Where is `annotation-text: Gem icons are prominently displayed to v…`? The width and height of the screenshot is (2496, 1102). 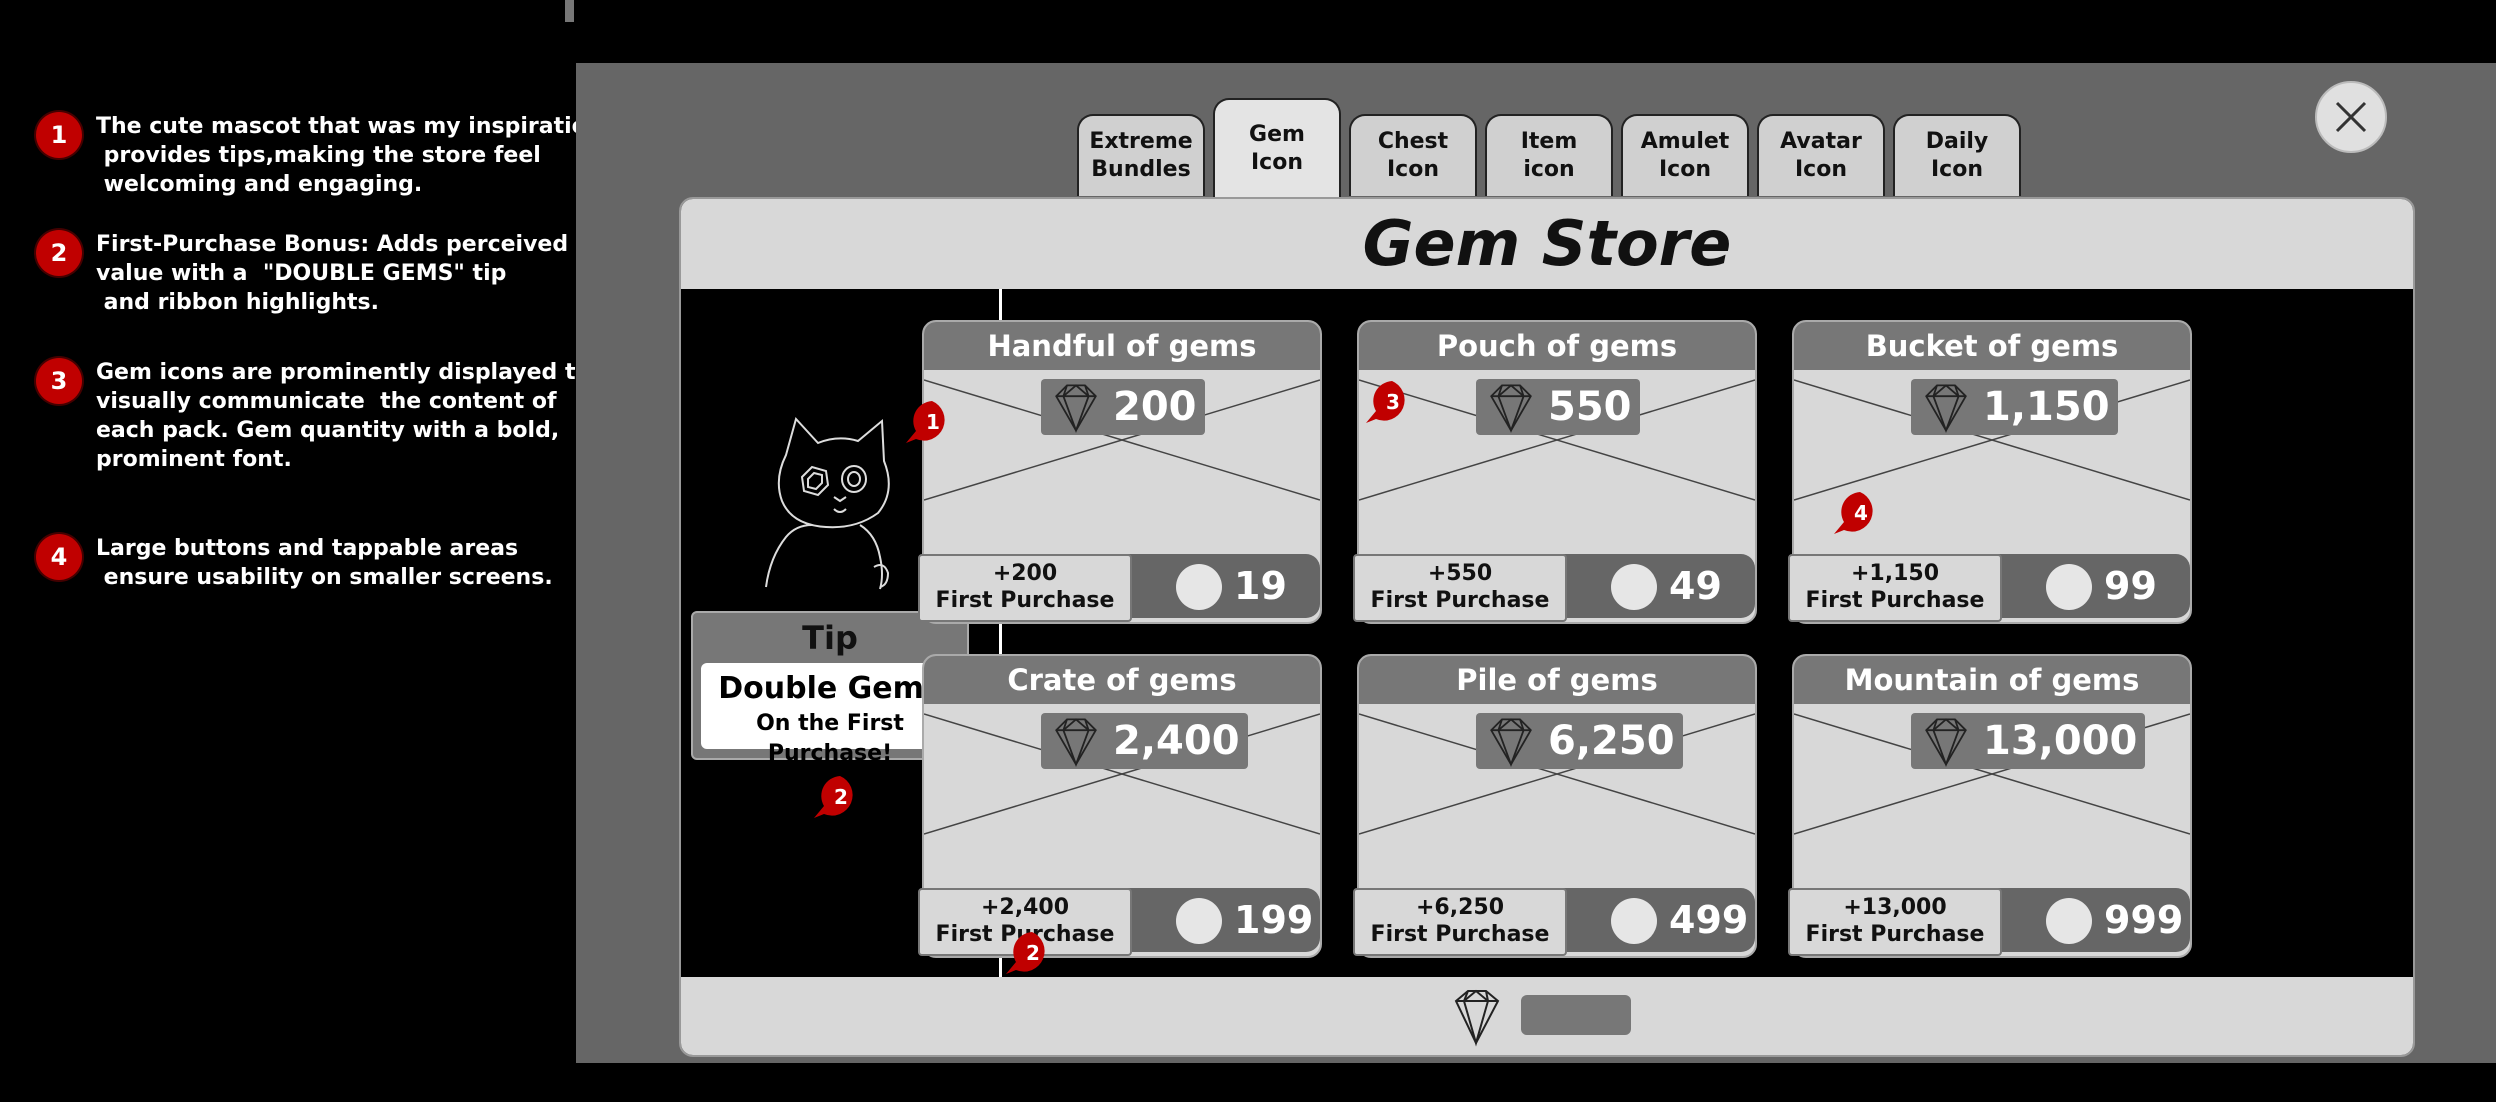
annotation-text: Gem icons are prominently displayed to v… is located at coordinates (343, 416).